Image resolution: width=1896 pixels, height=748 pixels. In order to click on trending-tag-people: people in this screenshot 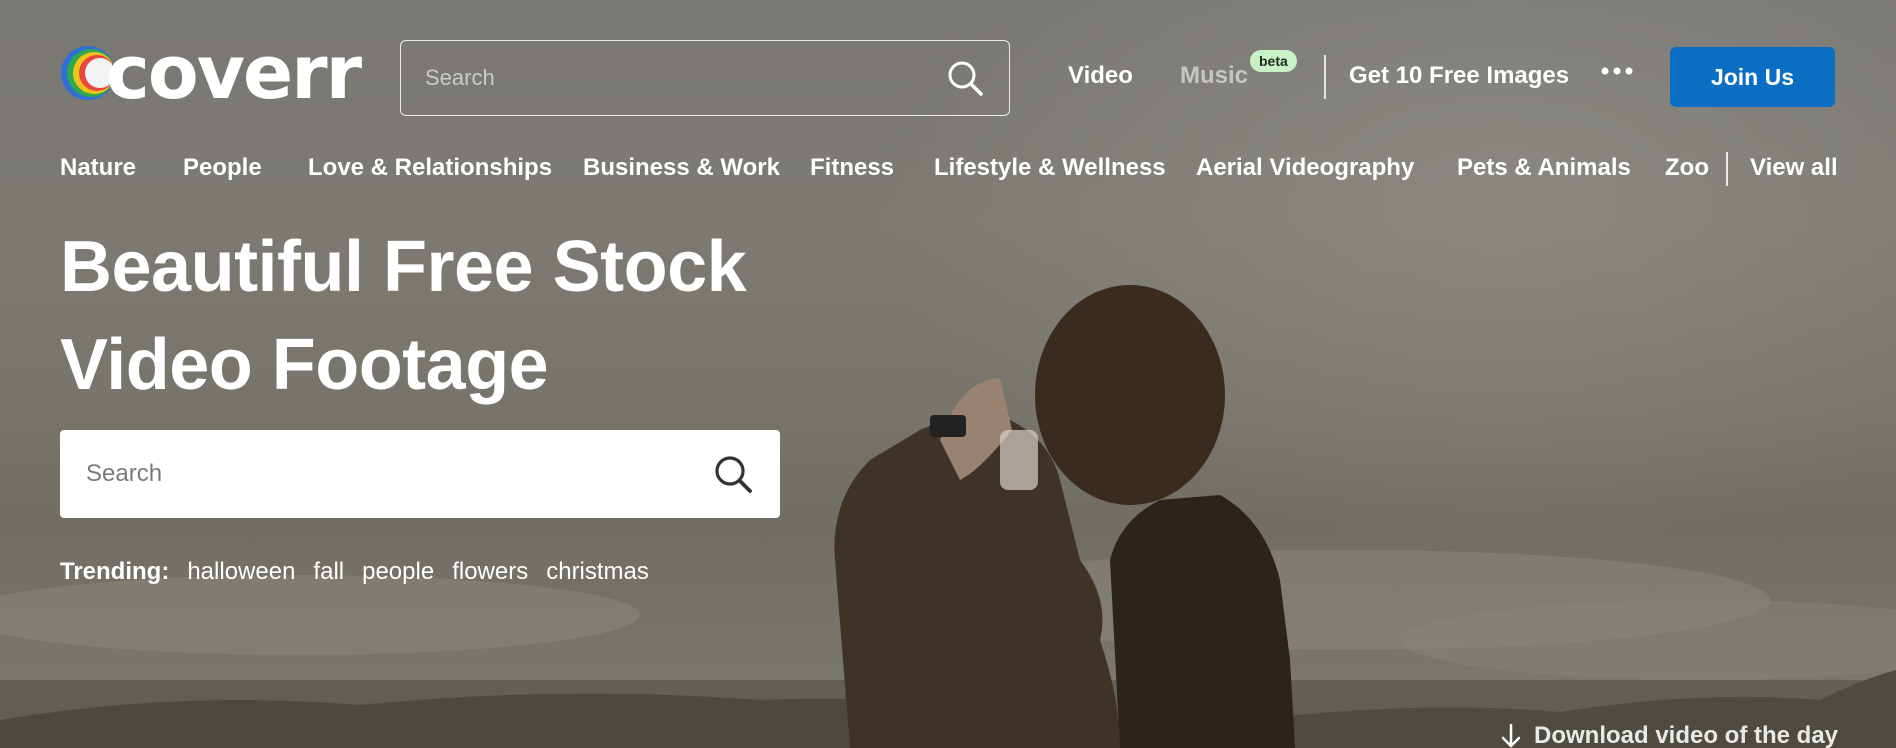, I will do `click(398, 572)`.